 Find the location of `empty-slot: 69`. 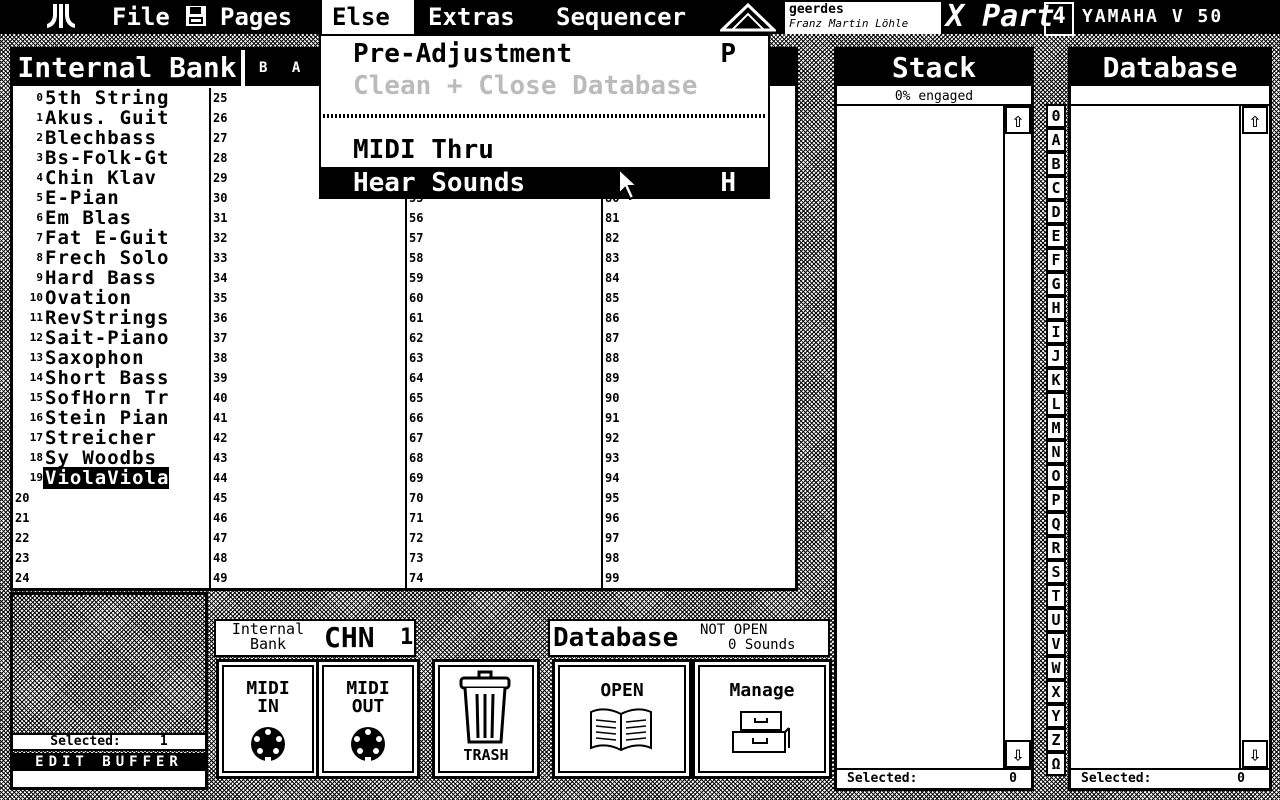

empty-slot: 69 is located at coordinates (416, 478).